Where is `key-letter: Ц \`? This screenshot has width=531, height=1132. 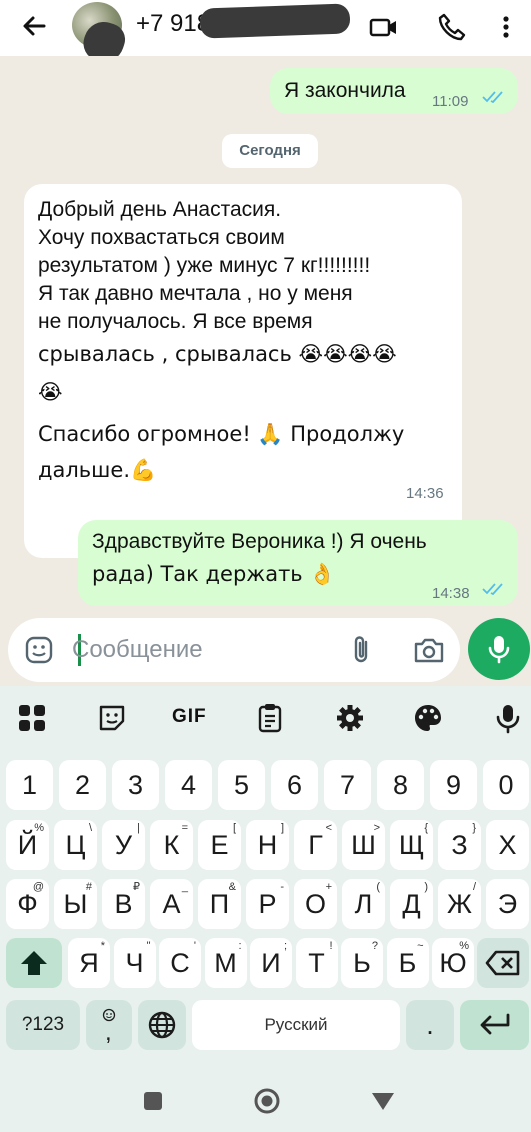
key-letter: Ц \ is located at coordinates (75, 845).